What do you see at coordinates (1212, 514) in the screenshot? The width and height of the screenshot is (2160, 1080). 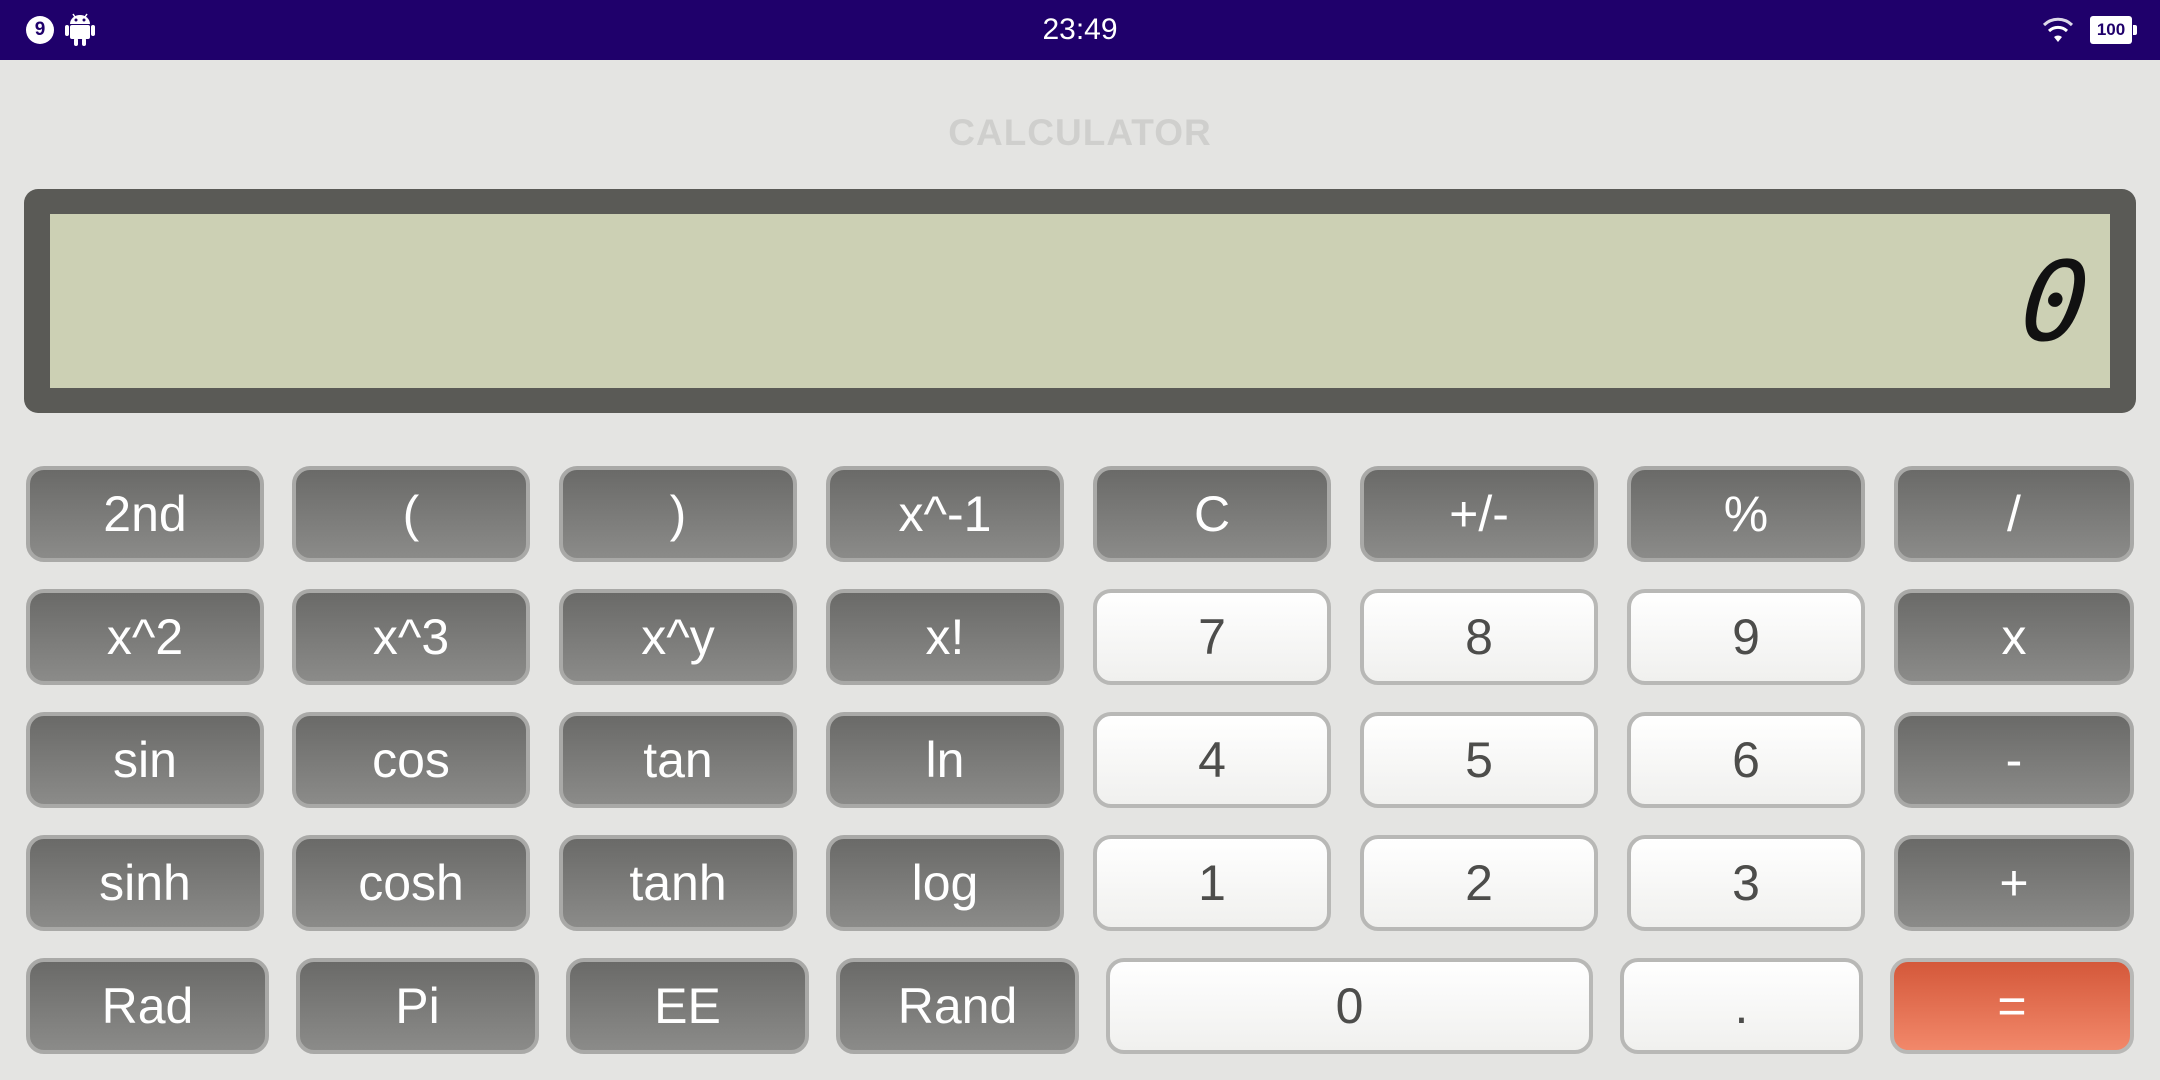 I see `clear-button: C` at bounding box center [1212, 514].